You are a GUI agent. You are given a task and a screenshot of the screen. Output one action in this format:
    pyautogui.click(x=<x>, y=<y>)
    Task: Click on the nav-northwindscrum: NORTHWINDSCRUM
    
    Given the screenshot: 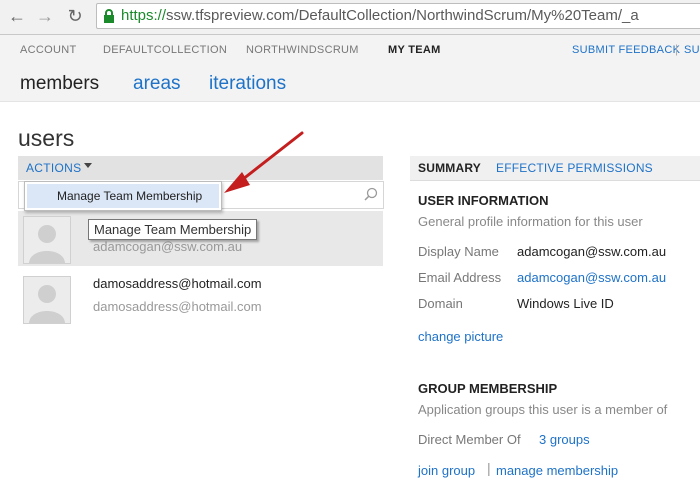 What is the action you would take?
    pyautogui.click(x=302, y=50)
    